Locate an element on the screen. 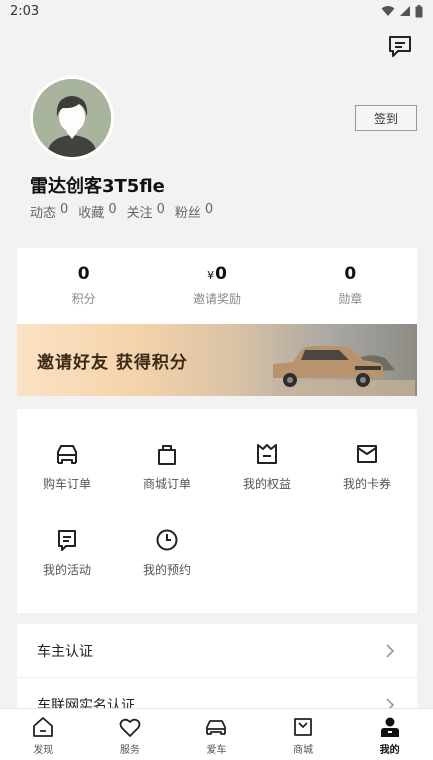 The width and height of the screenshot is (433, 760). profile-icon is located at coordinates (389, 727).